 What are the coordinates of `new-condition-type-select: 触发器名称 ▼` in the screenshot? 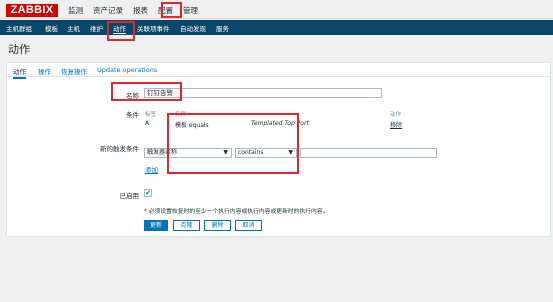 It's located at (188, 153).